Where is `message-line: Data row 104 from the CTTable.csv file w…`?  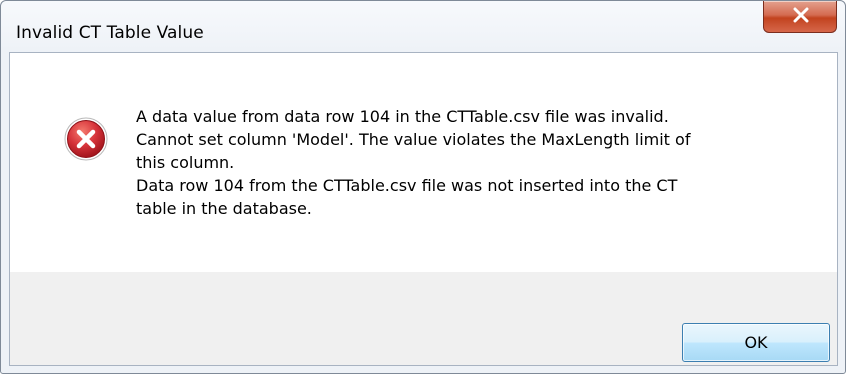 message-line: Data row 104 from the CTTable.csv file w… is located at coordinates (407, 185).